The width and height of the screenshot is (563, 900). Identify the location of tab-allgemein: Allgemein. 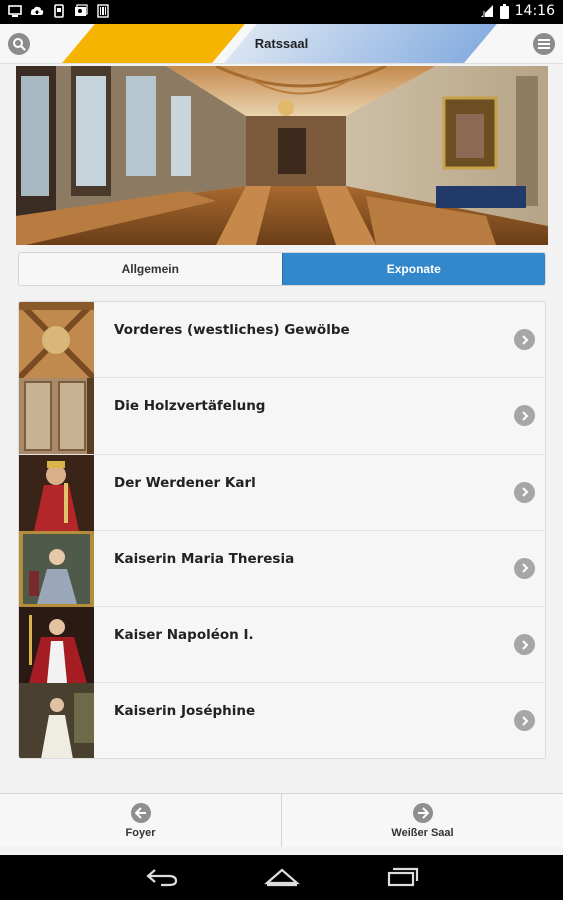
(150, 269).